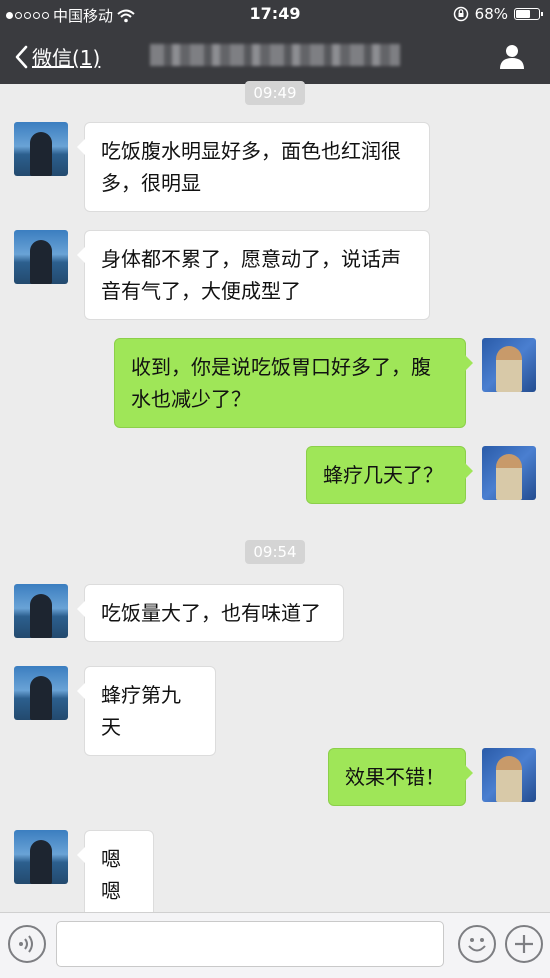  I want to click on plus-icon, so click(524, 944).